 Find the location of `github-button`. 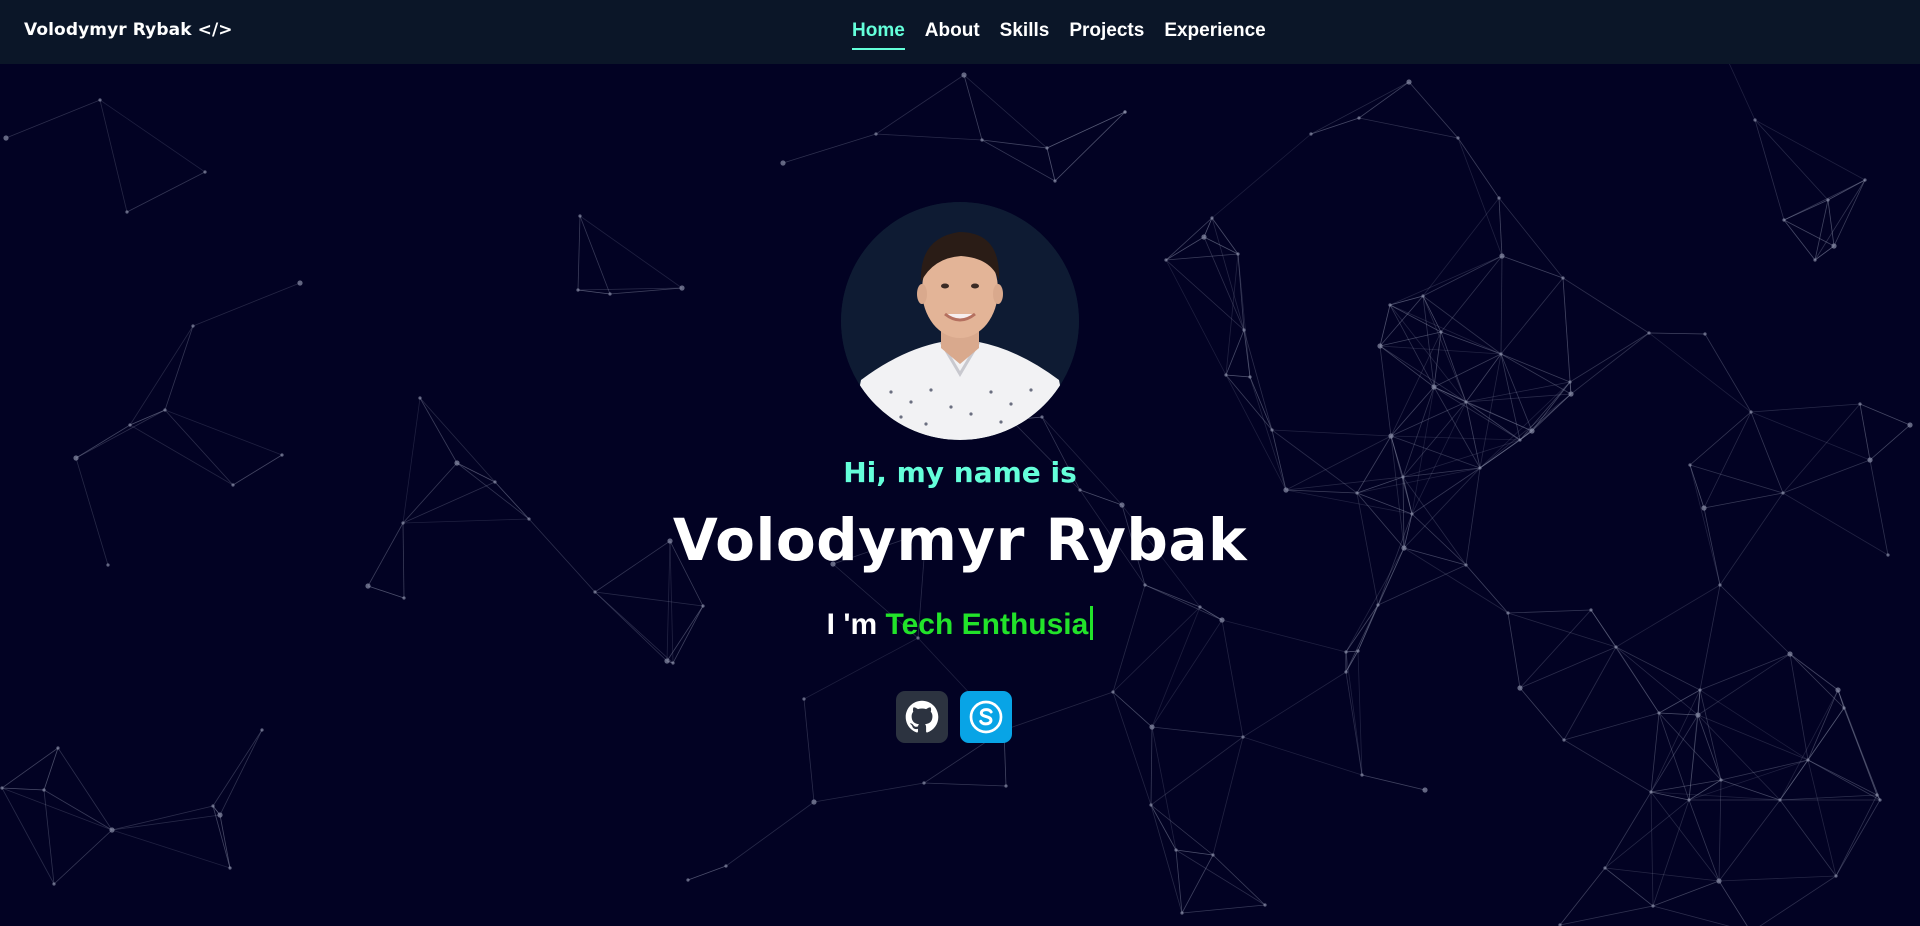

github-button is located at coordinates (922, 717).